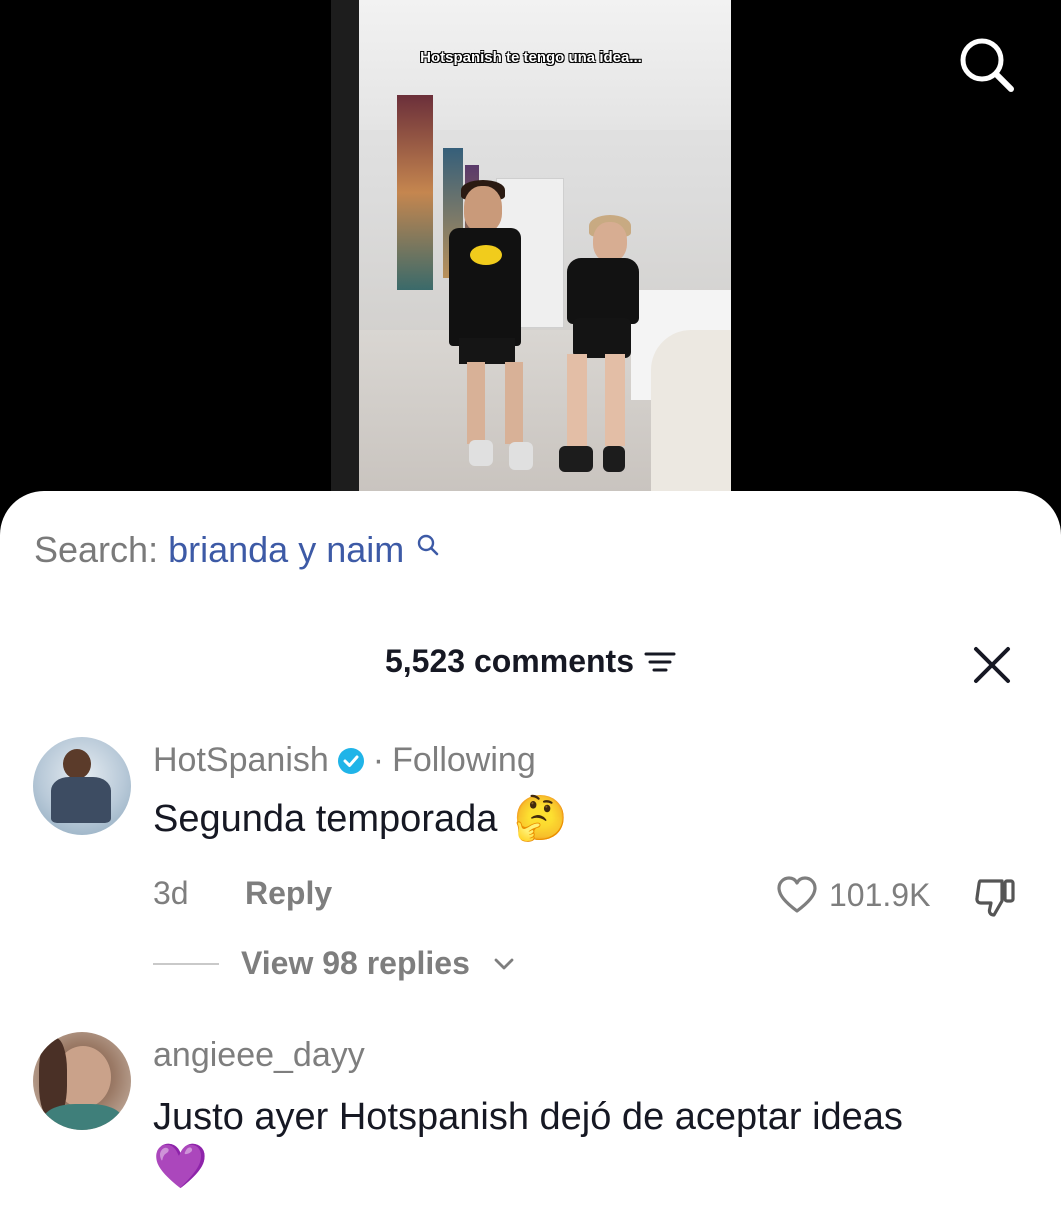 The width and height of the screenshot is (1061, 1211). Describe the element at coordinates (242, 893) in the screenshot. I see `comment-meta: 3d Reply` at that location.